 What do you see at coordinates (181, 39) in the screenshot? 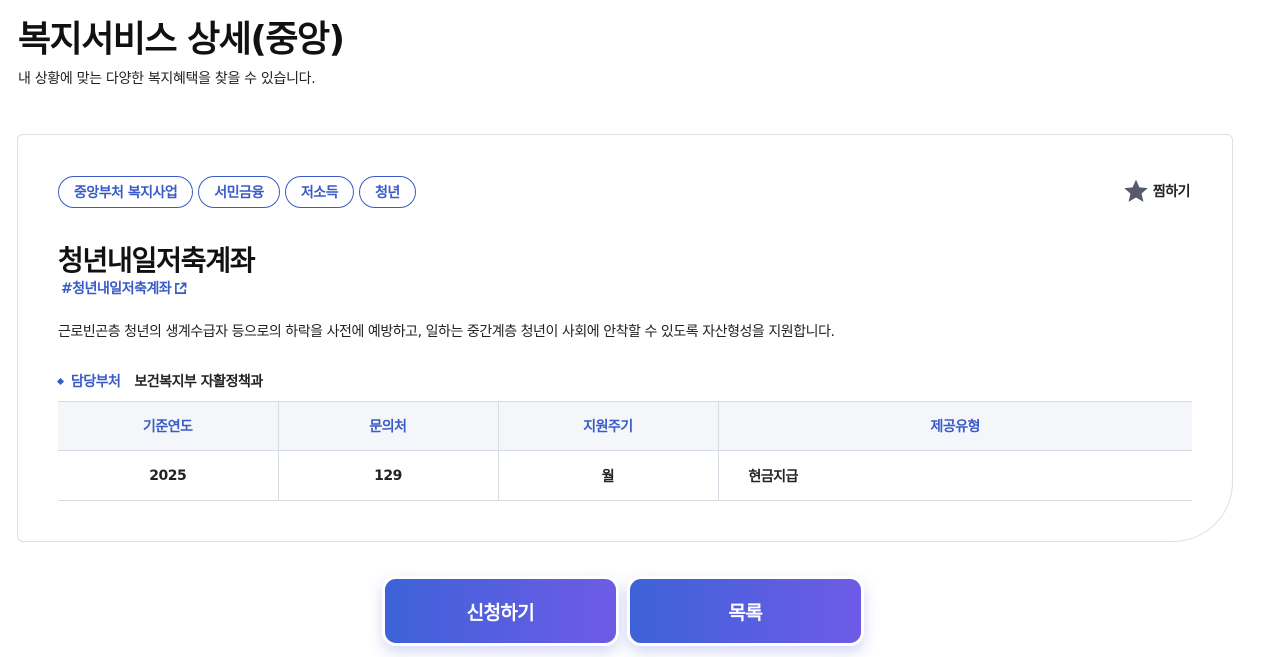
I see `page-title: 복지서비스 상세(중앙)` at bounding box center [181, 39].